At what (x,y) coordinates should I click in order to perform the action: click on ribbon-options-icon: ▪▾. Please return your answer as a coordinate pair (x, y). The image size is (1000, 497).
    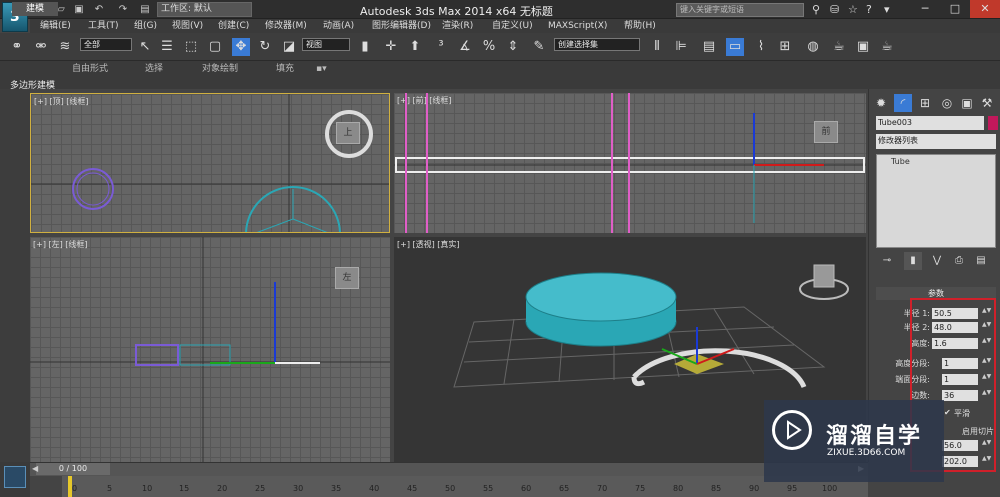
    Looking at the image, I should click on (321, 69).